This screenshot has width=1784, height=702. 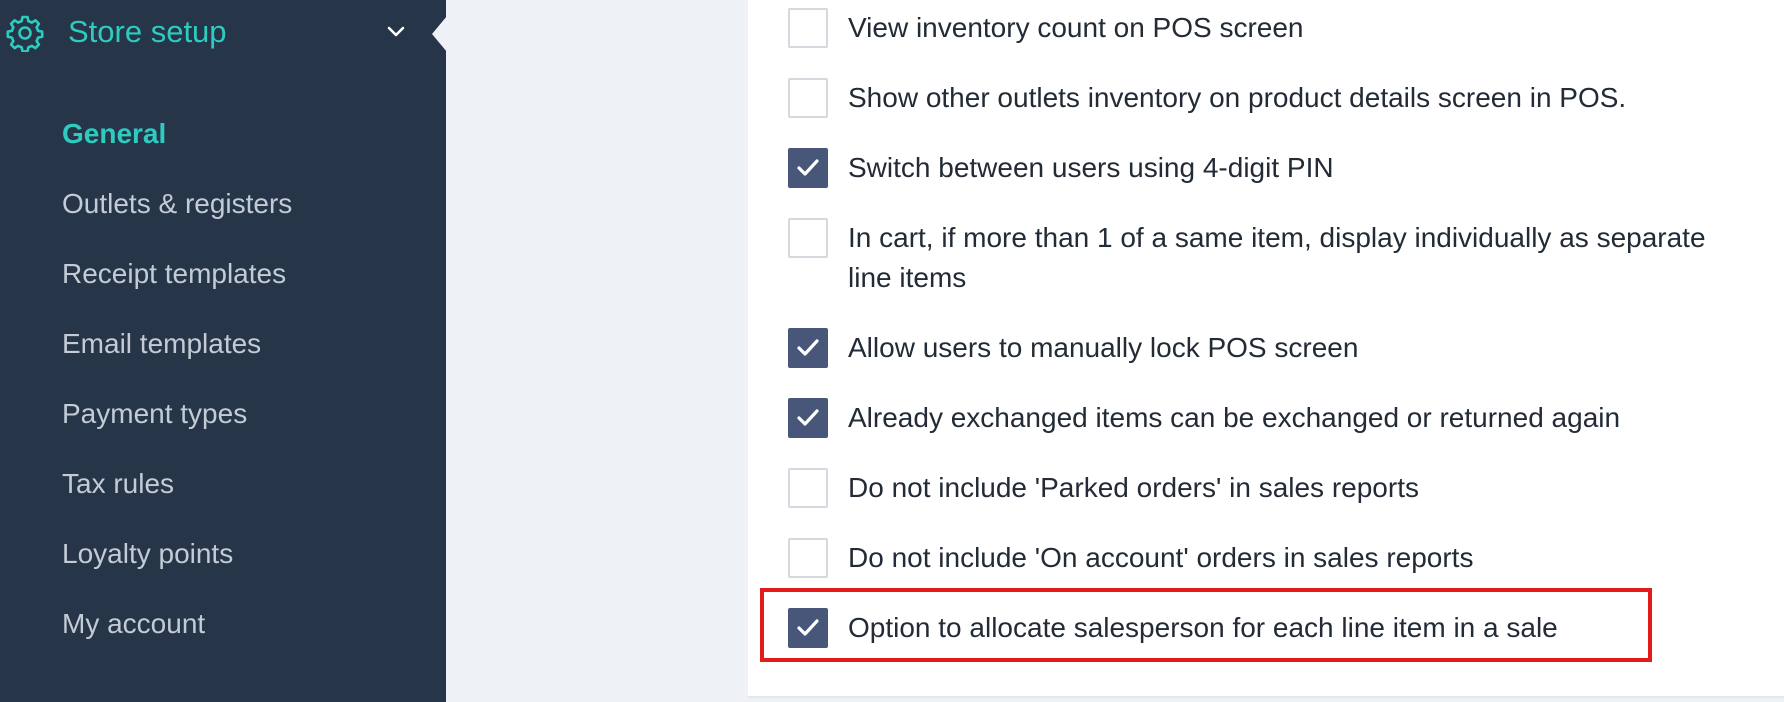 What do you see at coordinates (147, 31) in the screenshot?
I see `store-setup-title: Store setup` at bounding box center [147, 31].